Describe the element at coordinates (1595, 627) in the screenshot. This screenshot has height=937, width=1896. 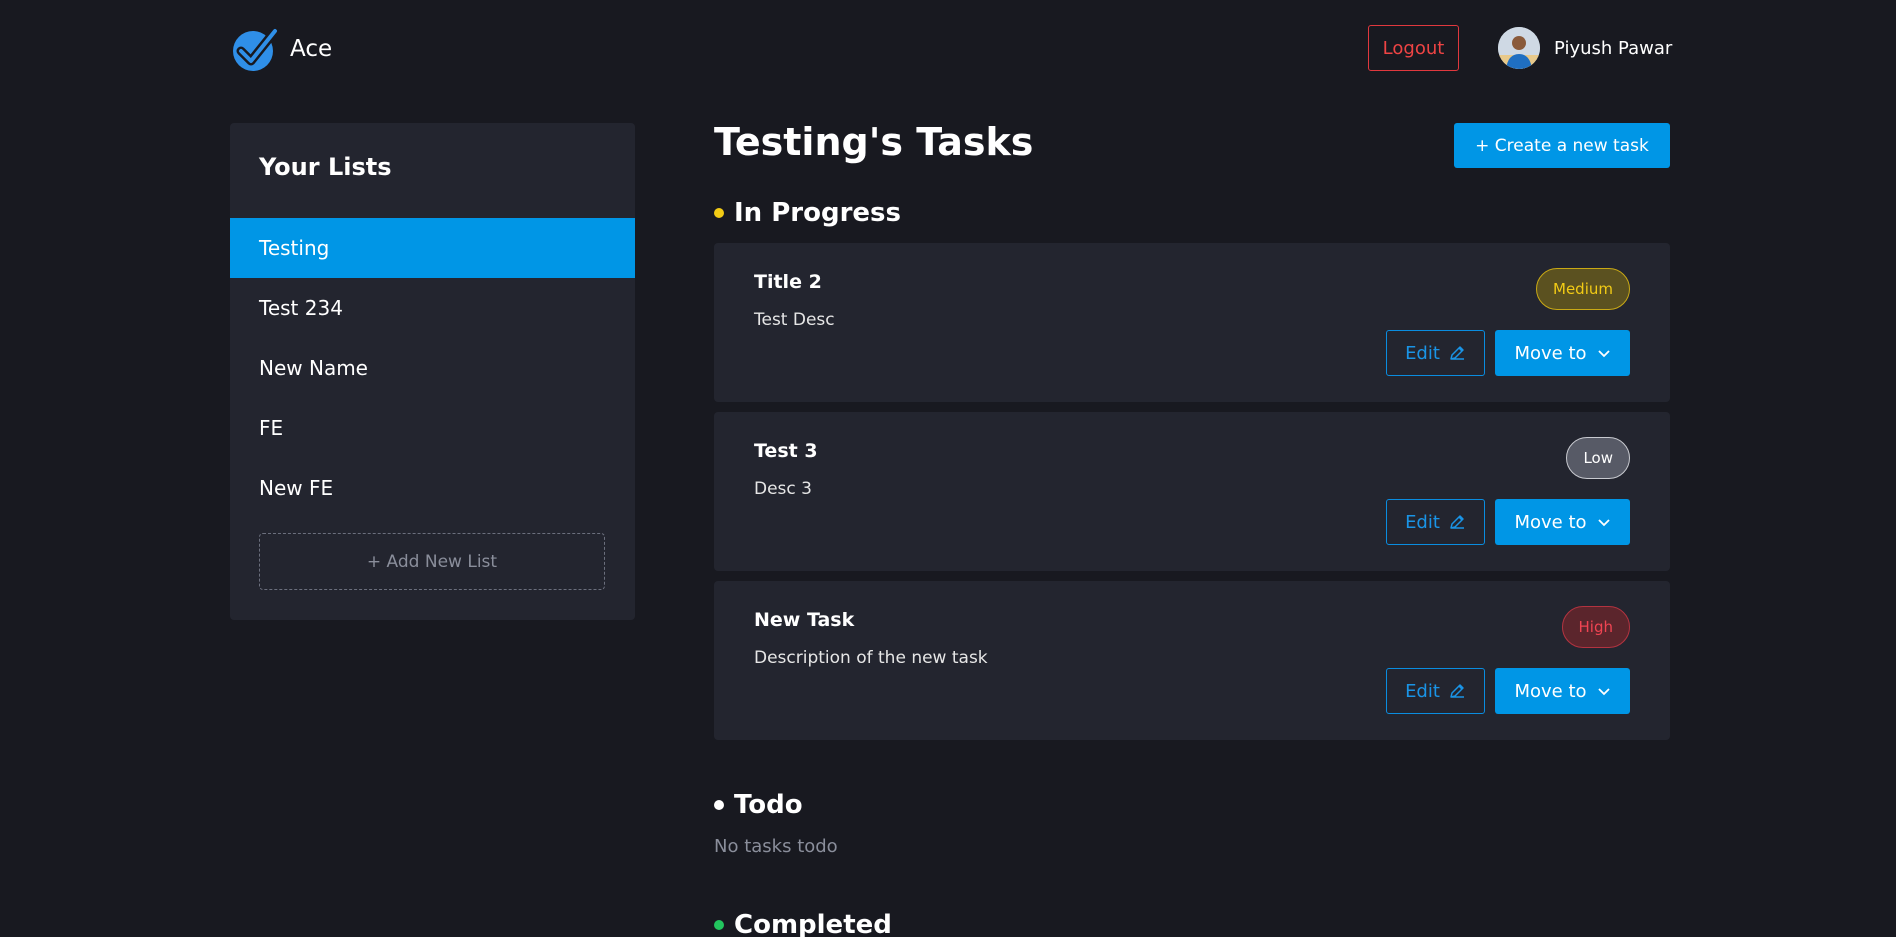
I see `priority-badge: High` at that location.